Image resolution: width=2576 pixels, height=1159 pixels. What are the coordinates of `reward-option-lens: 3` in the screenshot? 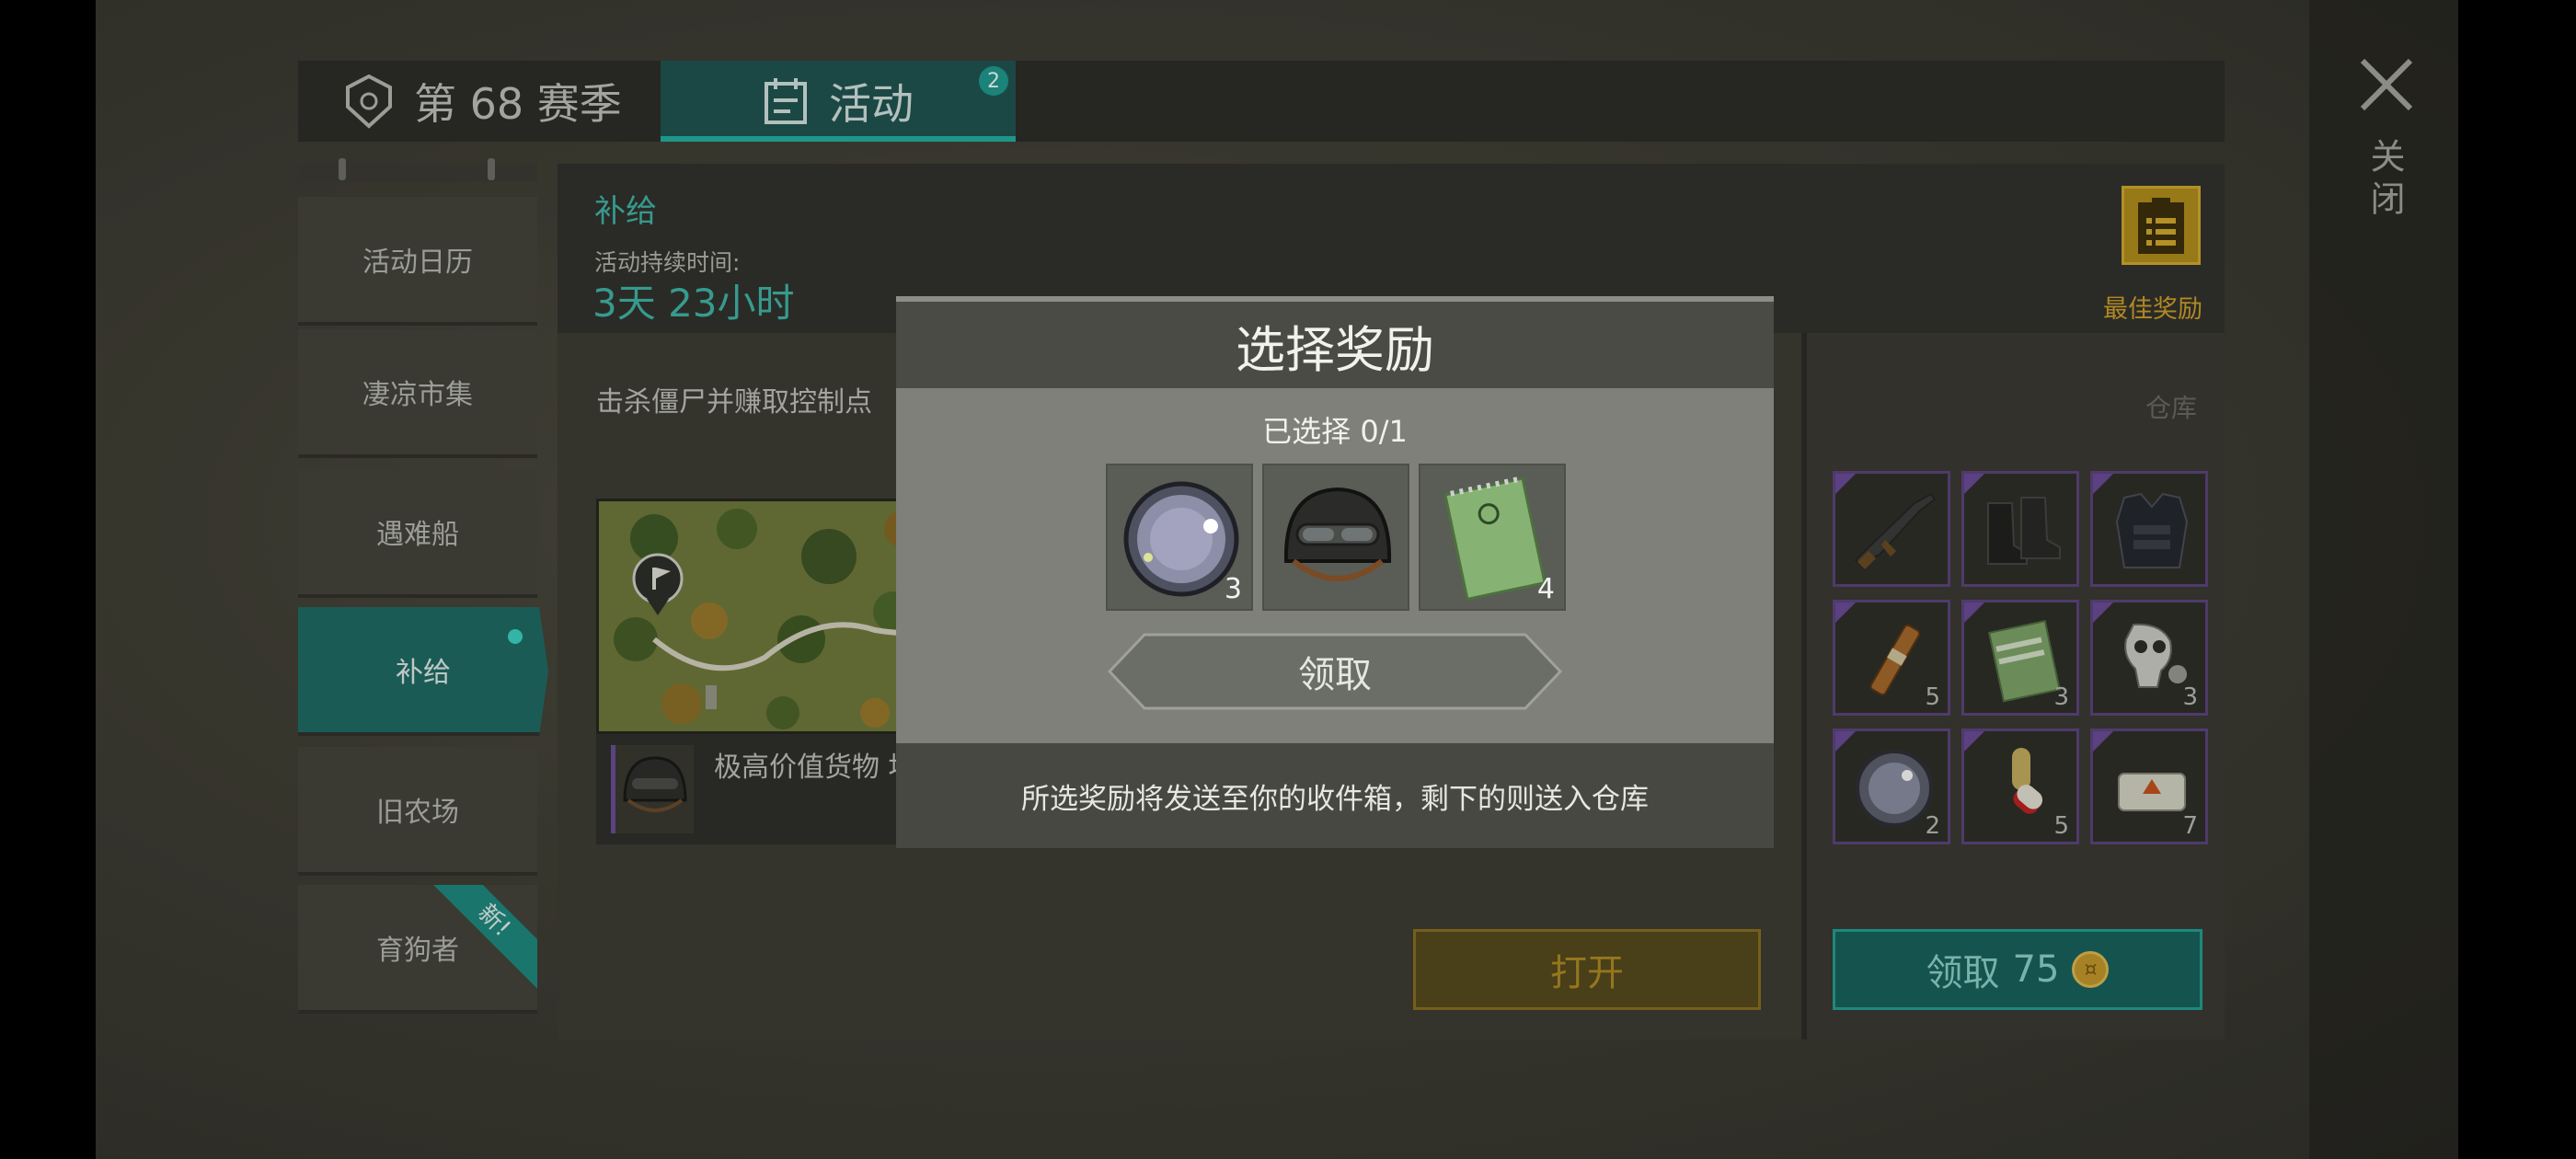 It's located at (1179, 537).